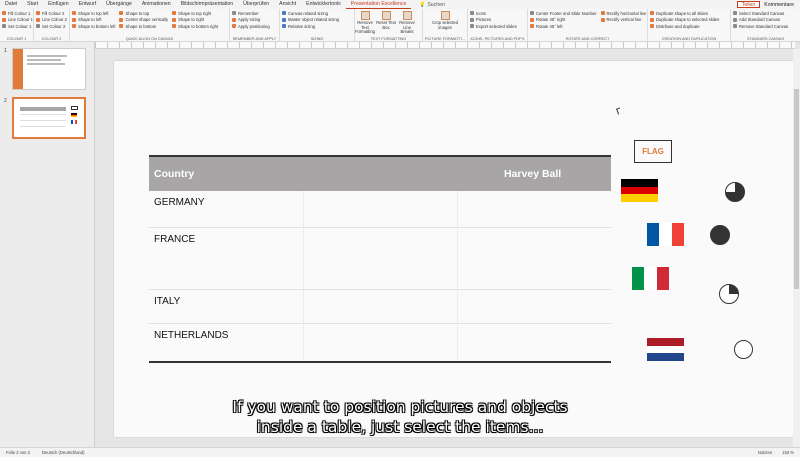 This screenshot has width=800, height=457. What do you see at coordinates (317, 13) in the screenshot?
I see `canvas-sizing-button: Canvas related sizing` at bounding box center [317, 13].